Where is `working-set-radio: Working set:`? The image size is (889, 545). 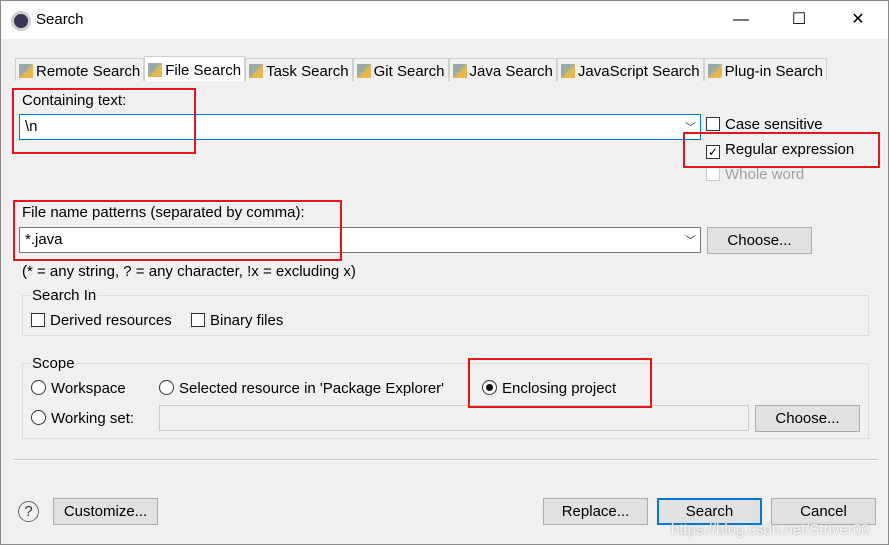 working-set-radio: Working set: is located at coordinates (82, 418).